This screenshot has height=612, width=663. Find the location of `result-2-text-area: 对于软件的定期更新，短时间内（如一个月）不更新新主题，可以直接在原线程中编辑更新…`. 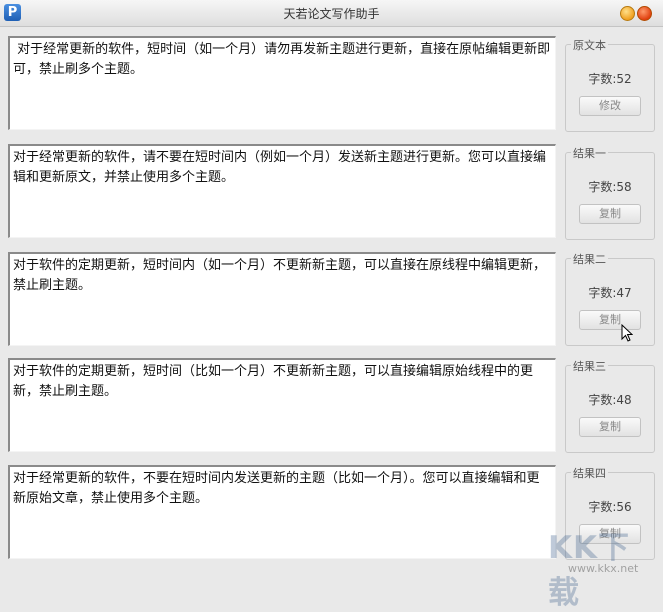

result-2-text-area: 对于软件的定期更新，短时间内（如一个月）不更新新主题，可以直接在原线程中编辑更新… is located at coordinates (282, 299).